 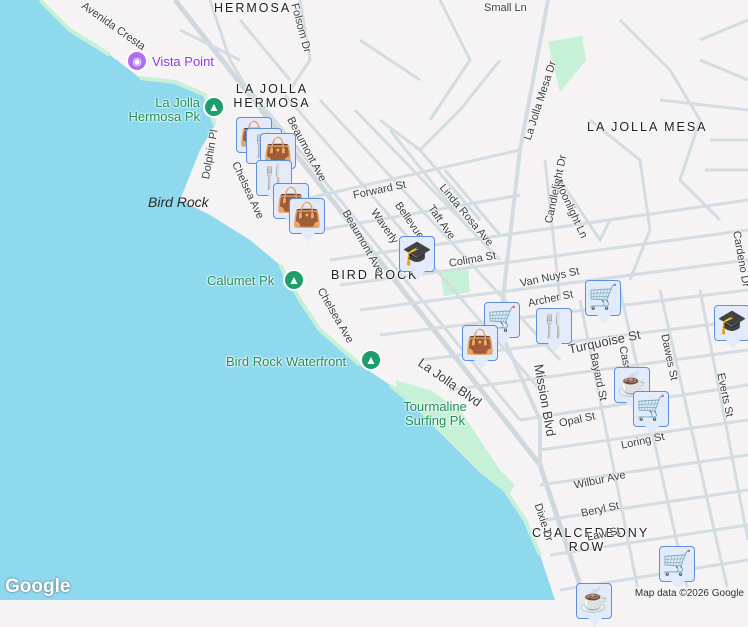 What do you see at coordinates (137, 61) in the screenshot?
I see `camera-icon: ◉` at bounding box center [137, 61].